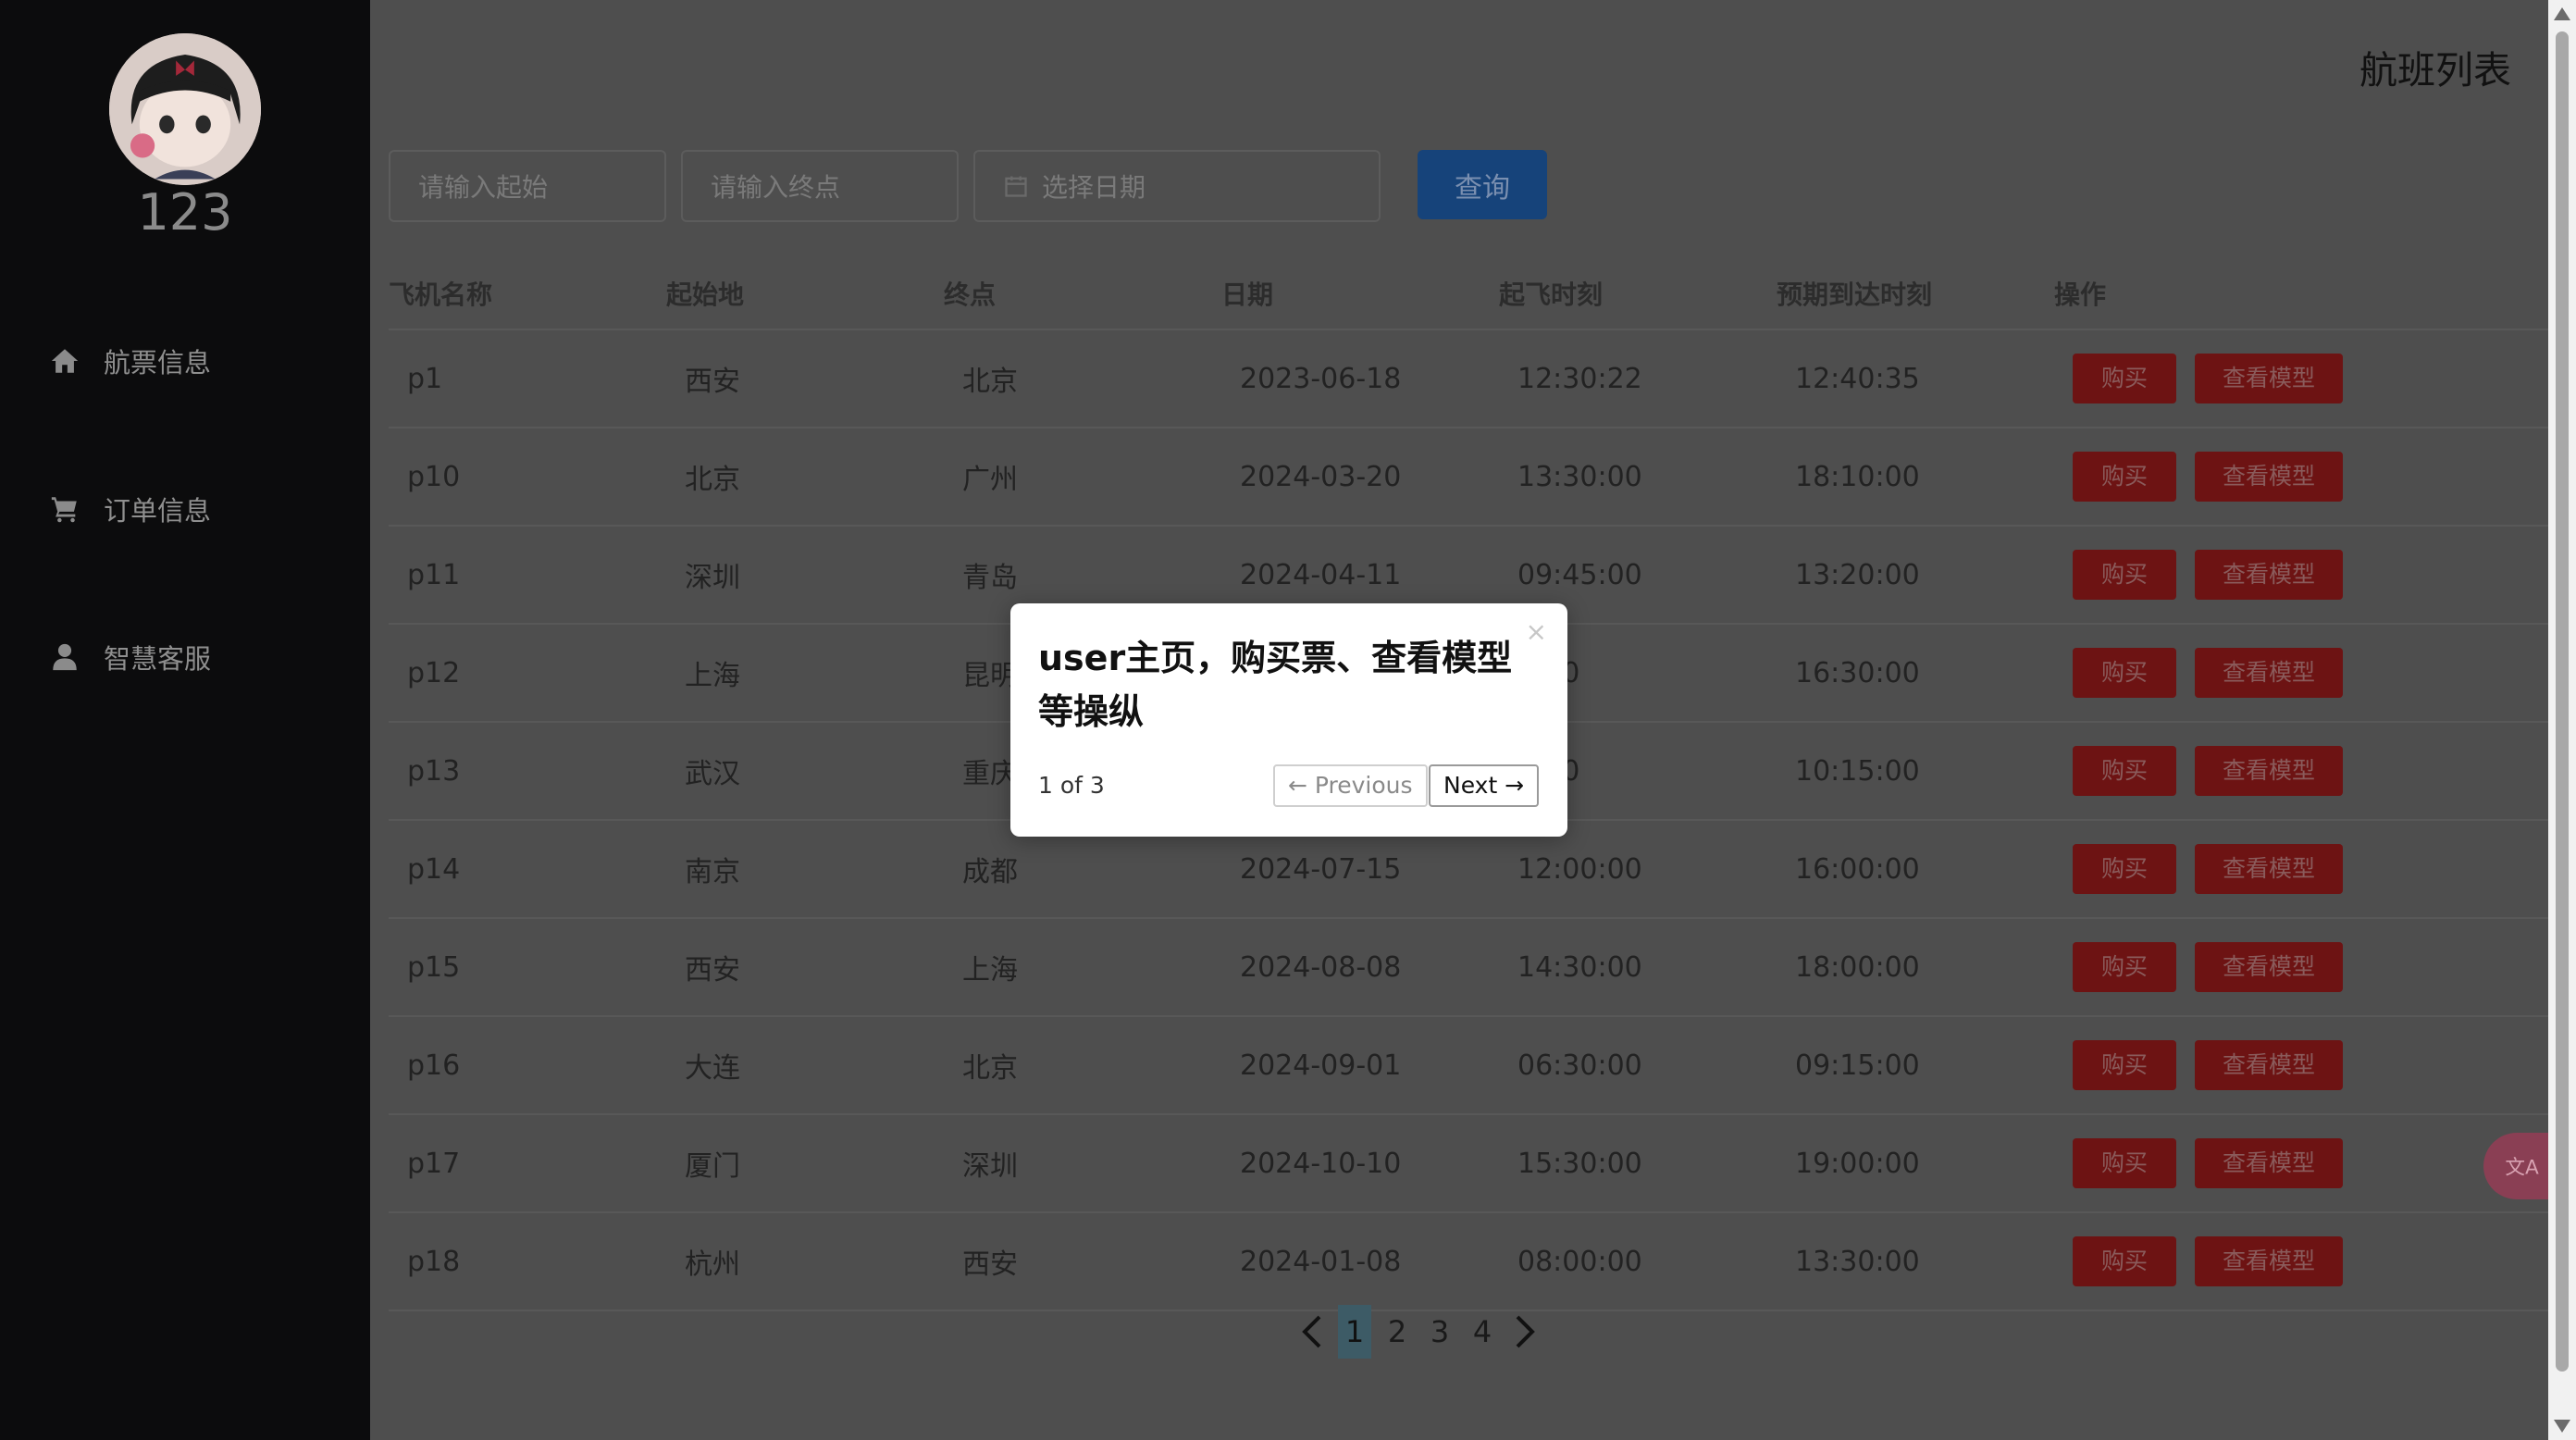 This screenshot has width=2576, height=1440. I want to click on avatar, so click(185, 109).